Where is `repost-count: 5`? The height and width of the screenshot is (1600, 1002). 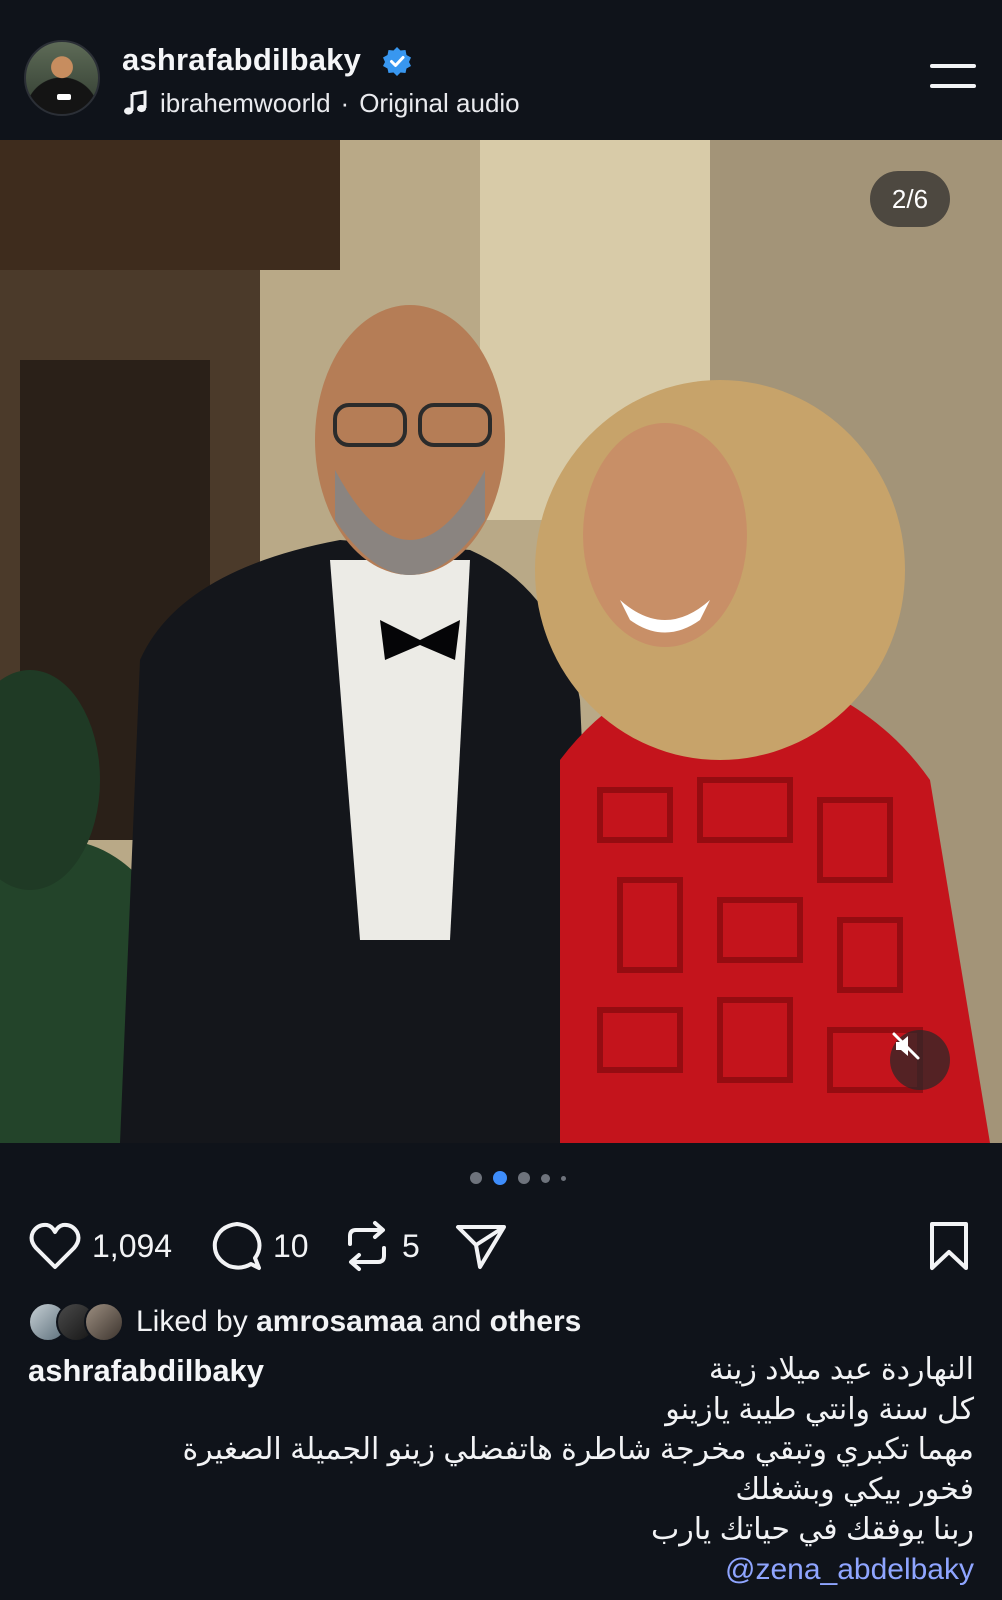
repost-count: 5 is located at coordinates (411, 1245).